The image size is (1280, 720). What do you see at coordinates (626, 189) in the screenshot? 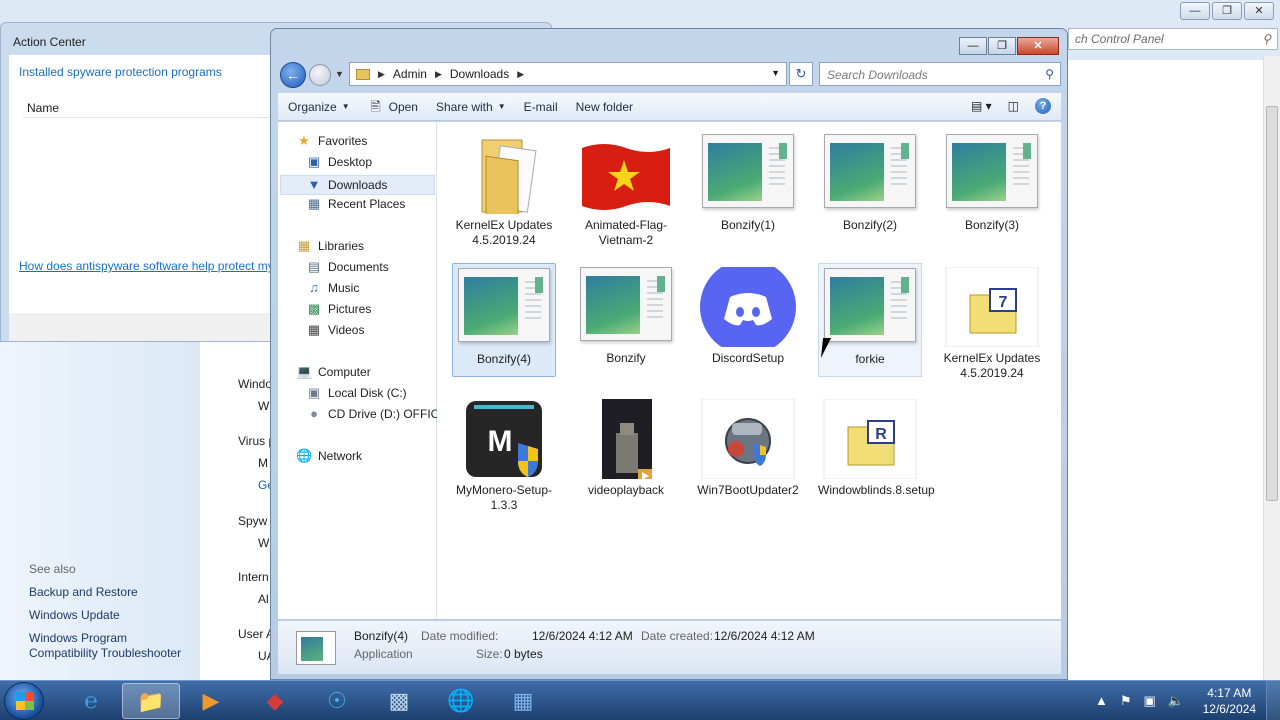
I see `file-item: Animated-Flag-Vietnam-2` at bounding box center [626, 189].